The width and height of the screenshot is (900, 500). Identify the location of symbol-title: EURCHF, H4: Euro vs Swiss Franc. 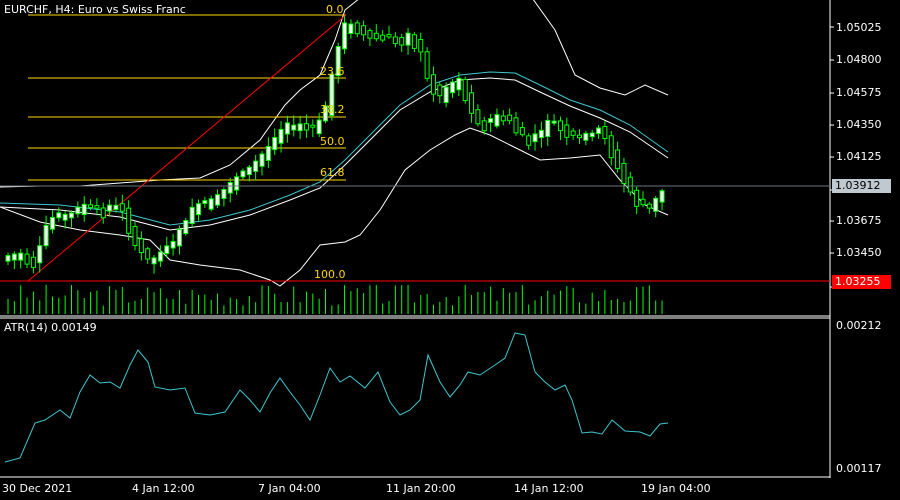
(95, 9).